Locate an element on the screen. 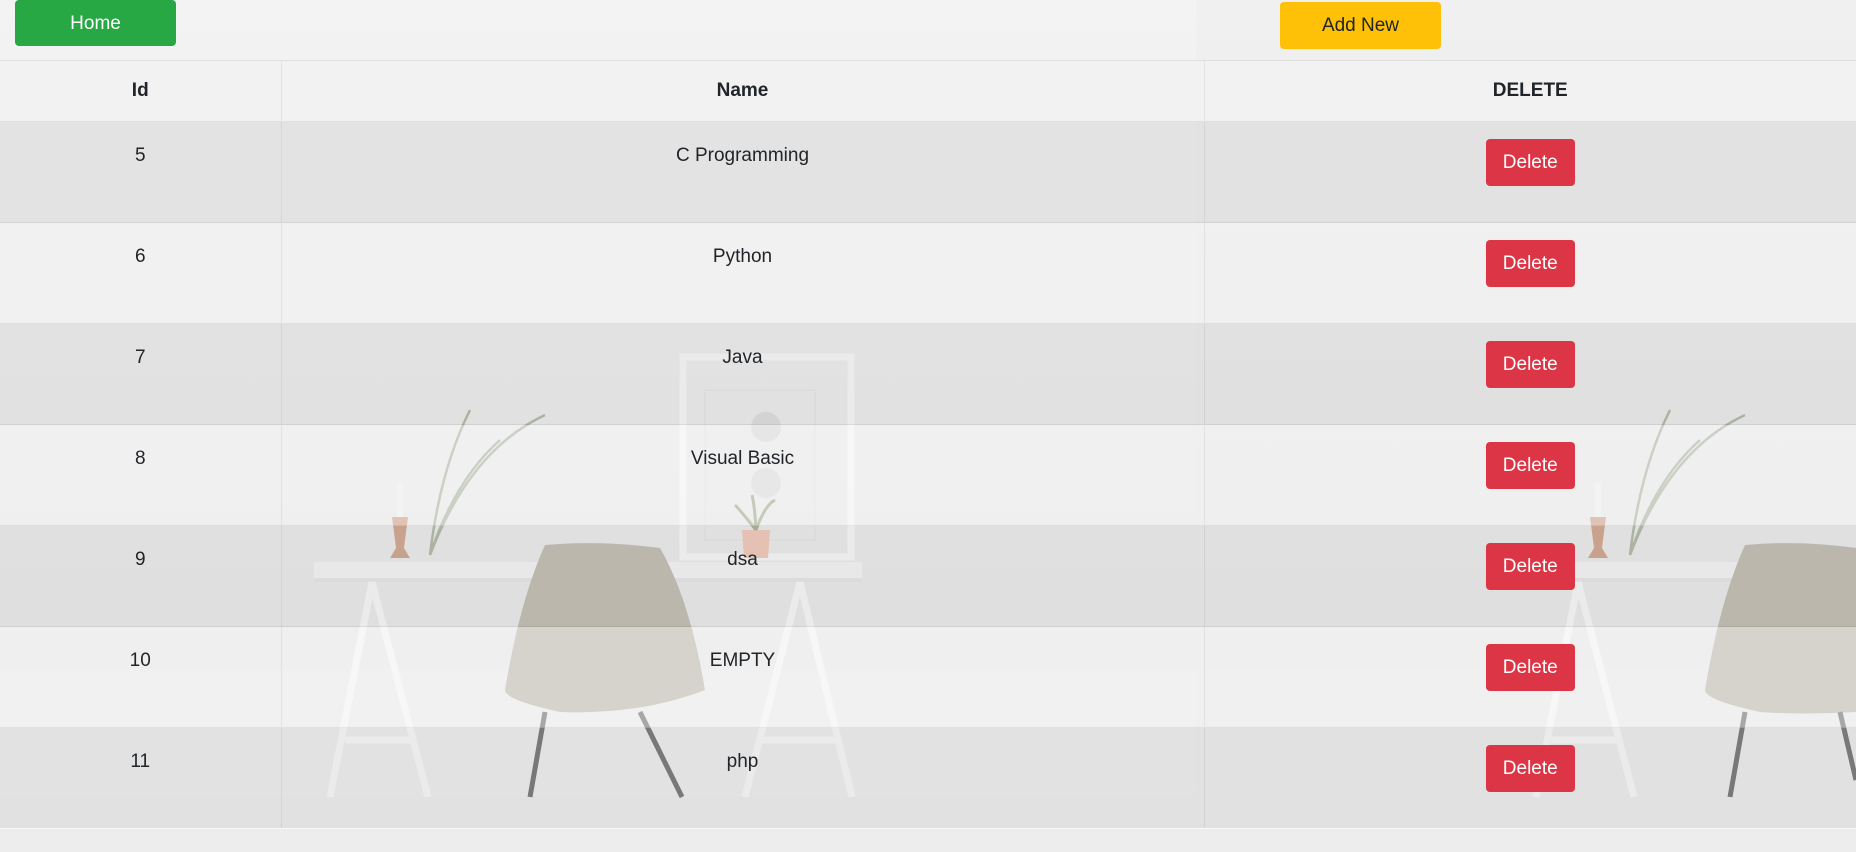 Image resolution: width=1856 pixels, height=852 pixels. top-bar: Home Add New is located at coordinates (928, 30).